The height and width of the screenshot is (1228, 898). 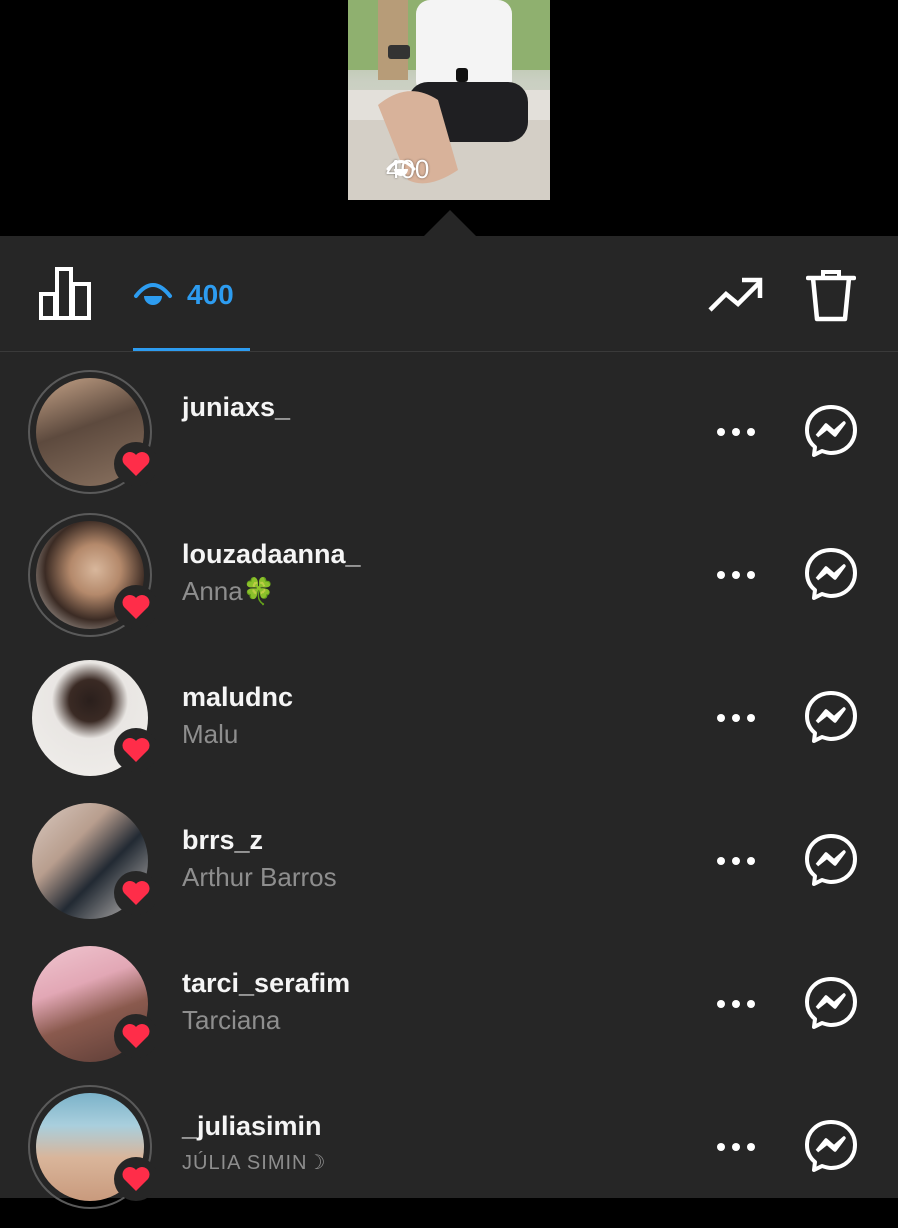 I want to click on promote-button, so click(x=735, y=296).